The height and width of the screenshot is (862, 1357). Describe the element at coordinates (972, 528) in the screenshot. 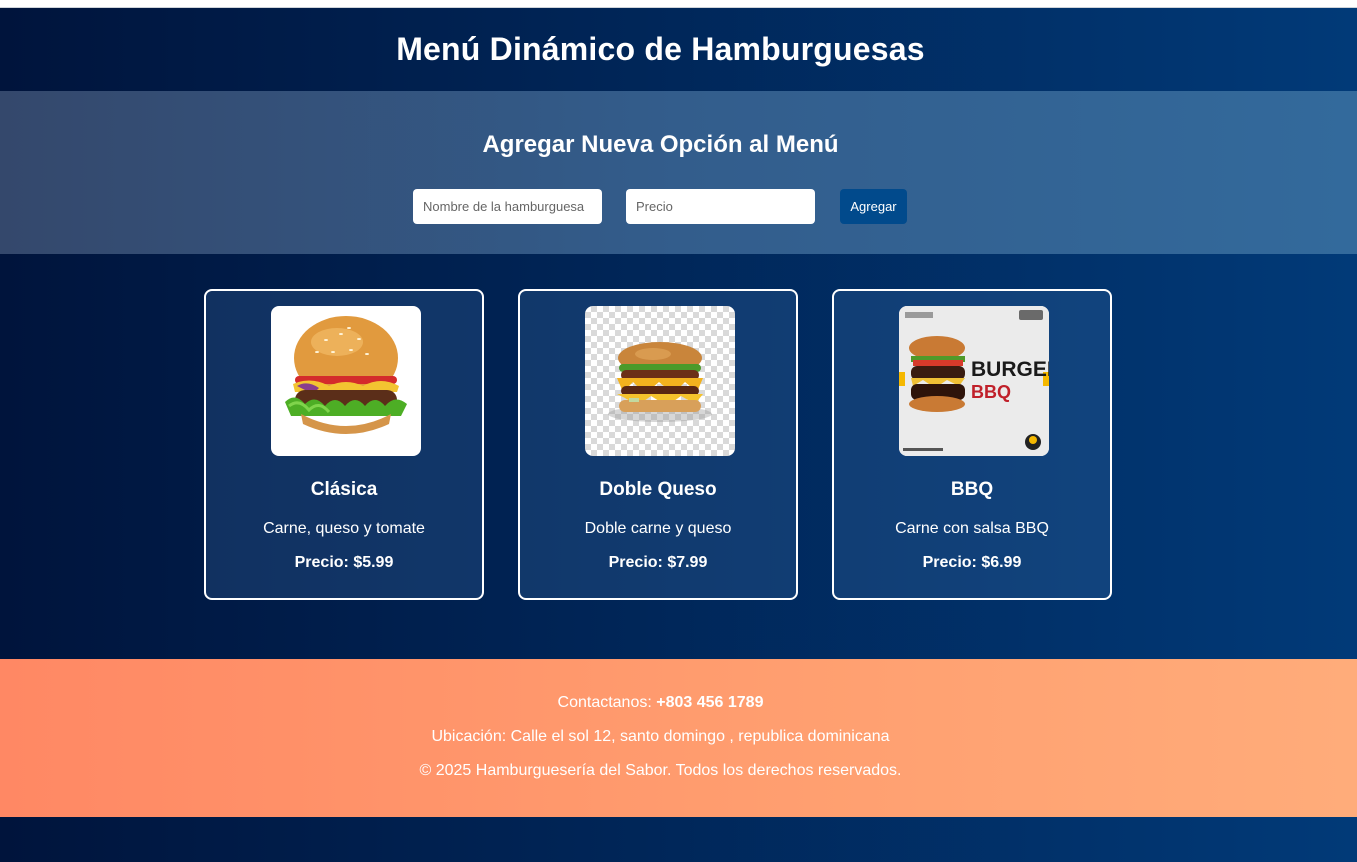

I see `menu-card-description: Carne con salsa BBQ` at that location.